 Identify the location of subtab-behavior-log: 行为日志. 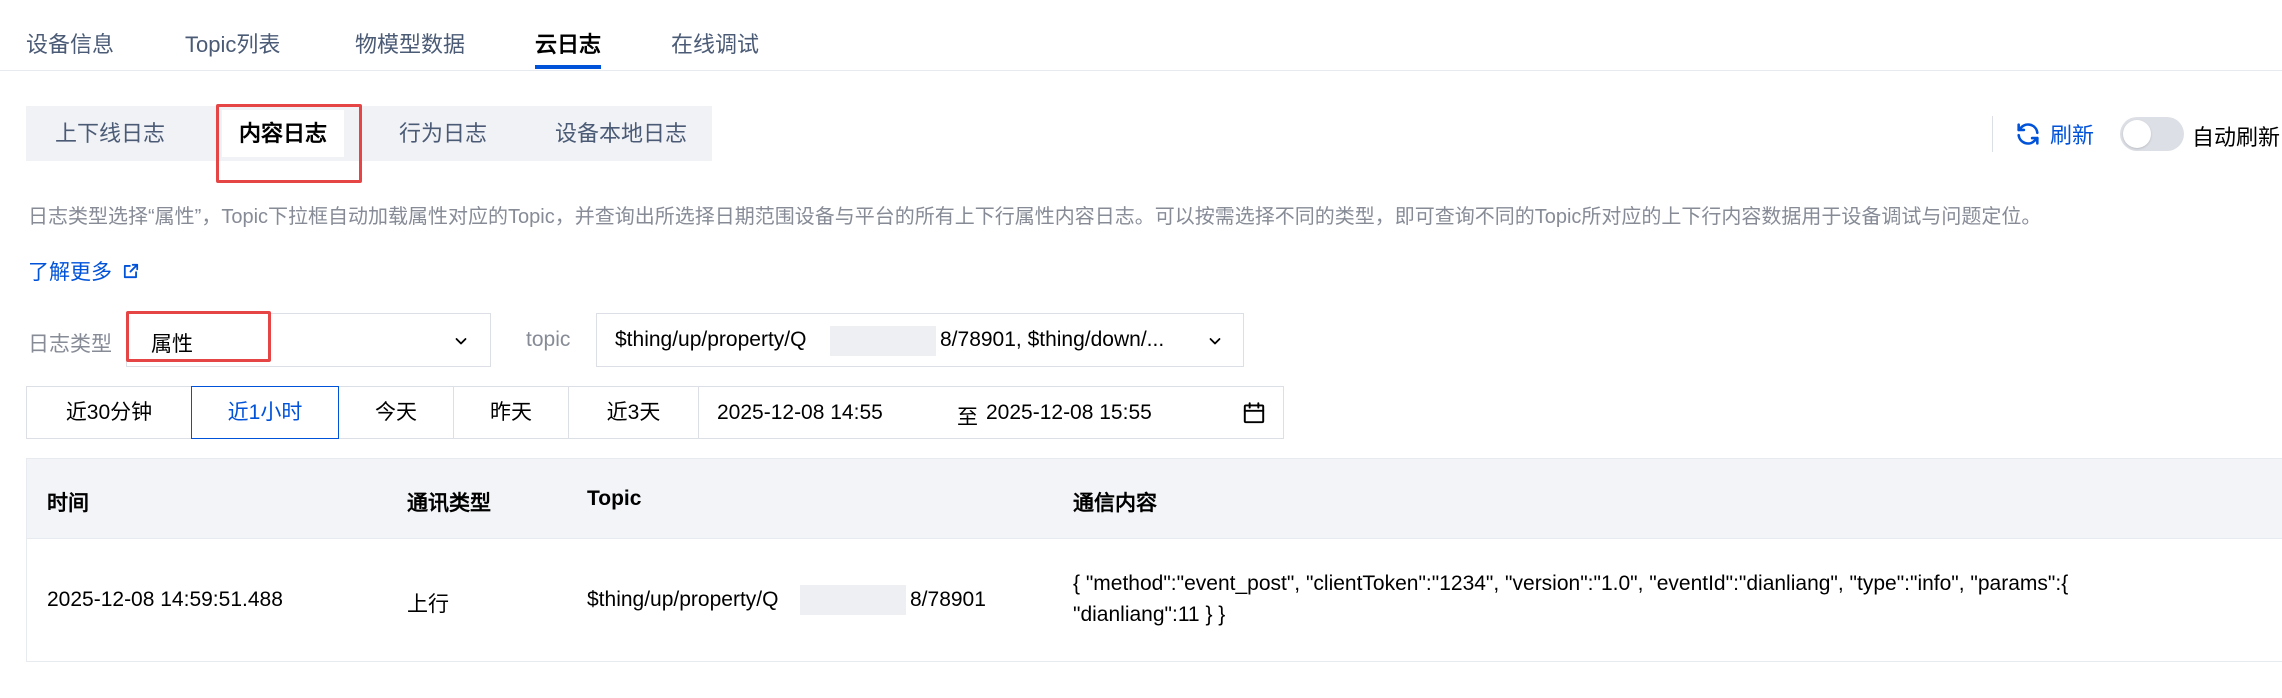
(443, 133).